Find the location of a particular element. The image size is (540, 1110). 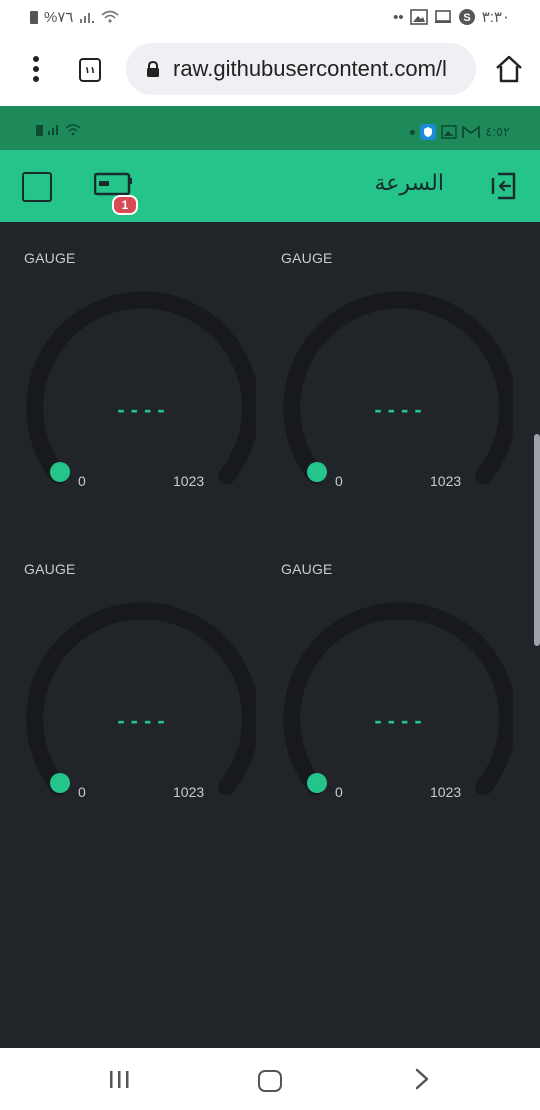

tab-switcher-button: ١١ is located at coordinates (90, 70).